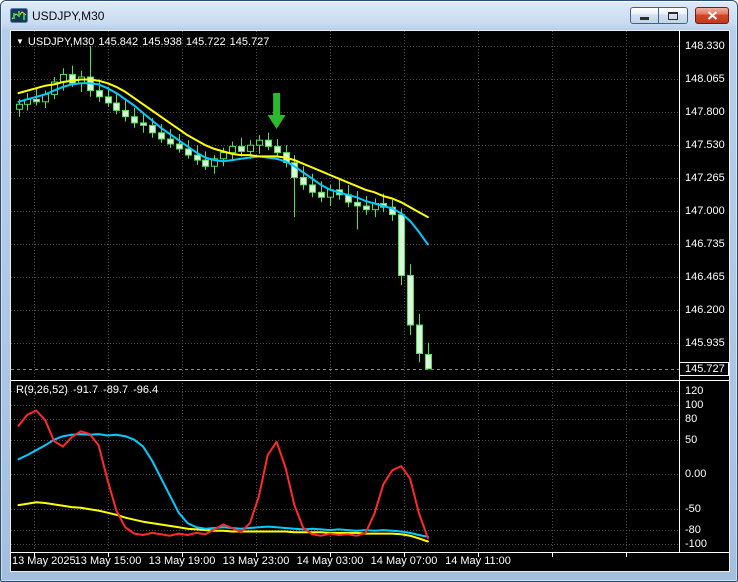  Describe the element at coordinates (256, 561) in the screenshot. I see `time-axis-label: 13 May 23:00` at that location.